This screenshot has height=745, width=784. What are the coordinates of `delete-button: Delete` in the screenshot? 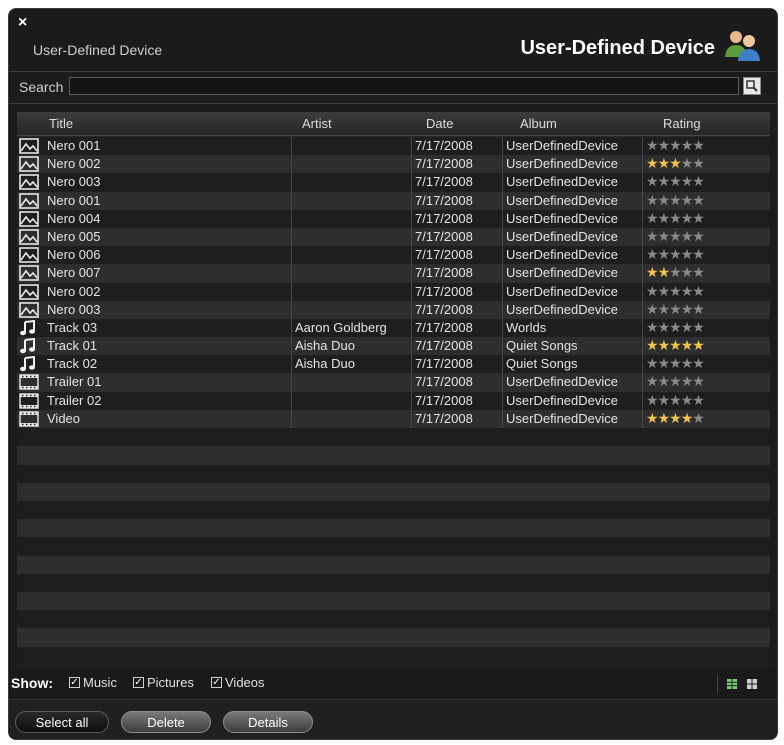 It's located at (166, 722).